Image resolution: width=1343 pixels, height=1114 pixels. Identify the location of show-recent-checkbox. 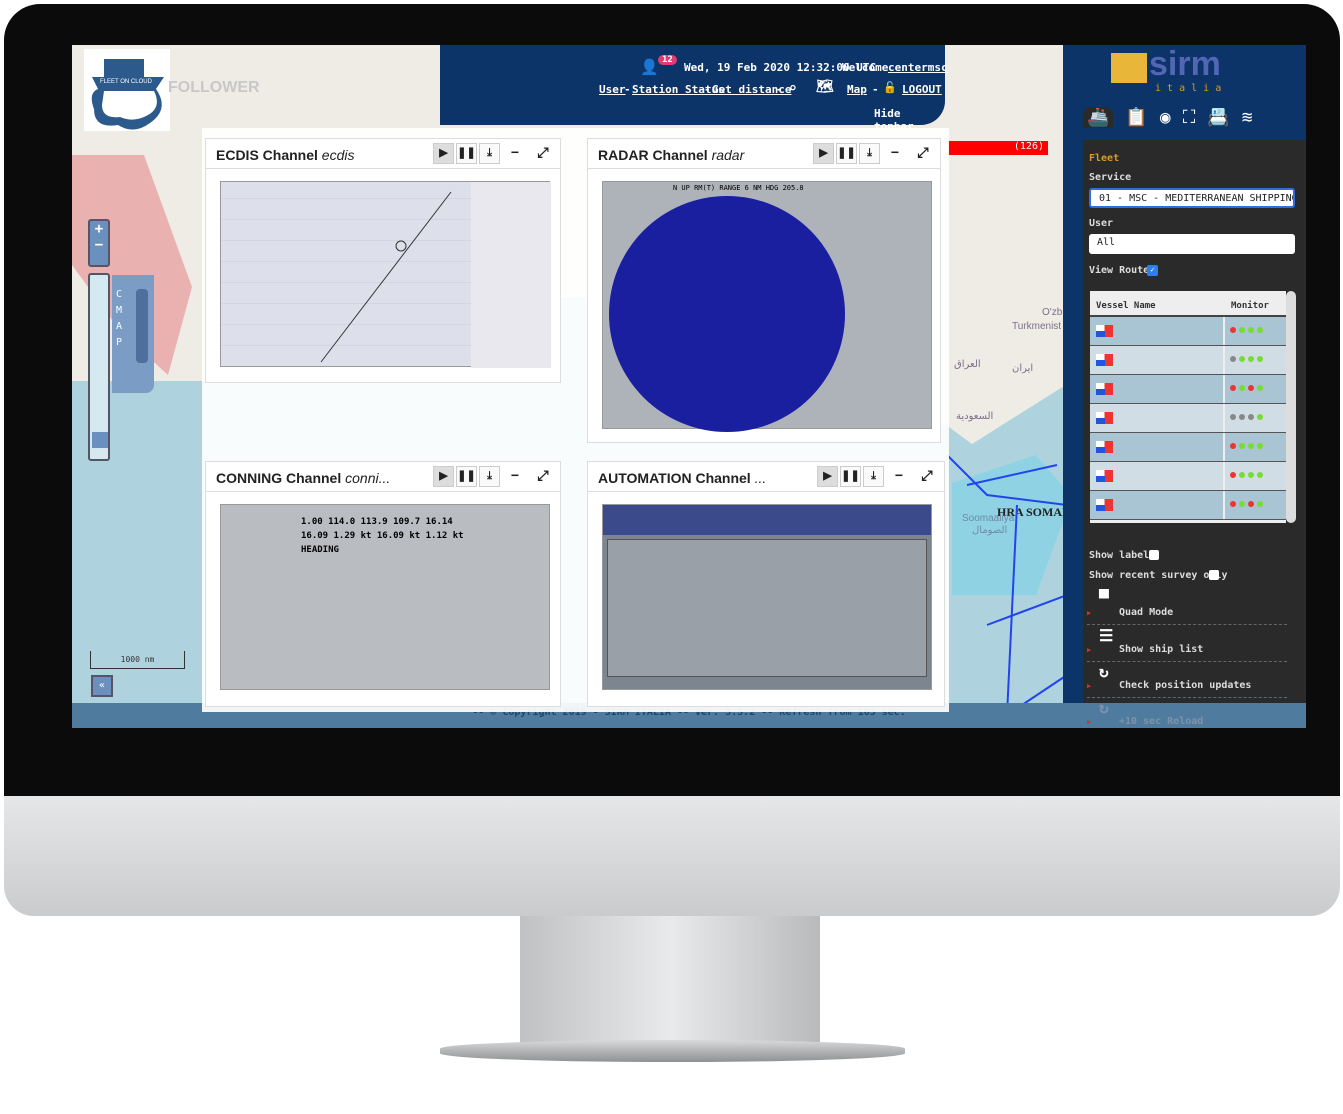
(1214, 575).